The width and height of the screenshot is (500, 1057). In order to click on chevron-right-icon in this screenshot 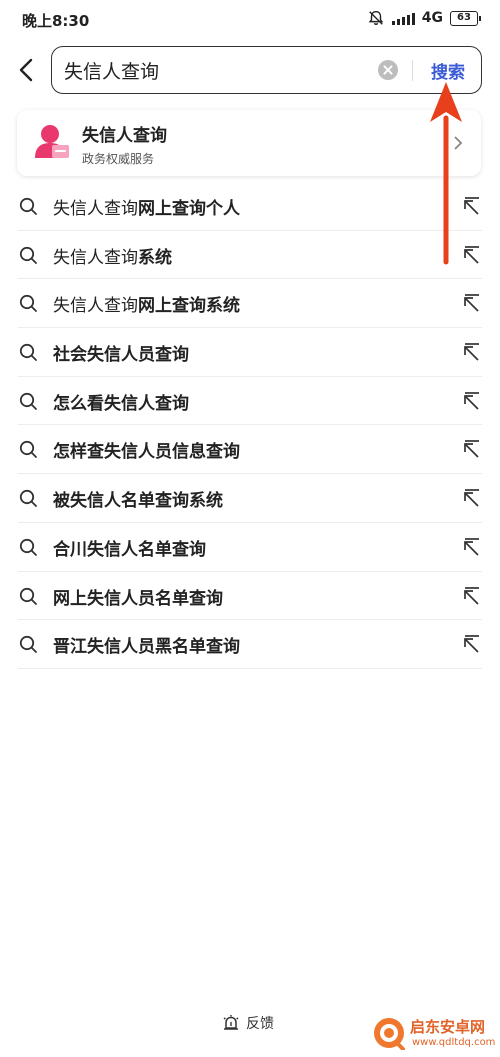, I will do `click(458, 143)`.